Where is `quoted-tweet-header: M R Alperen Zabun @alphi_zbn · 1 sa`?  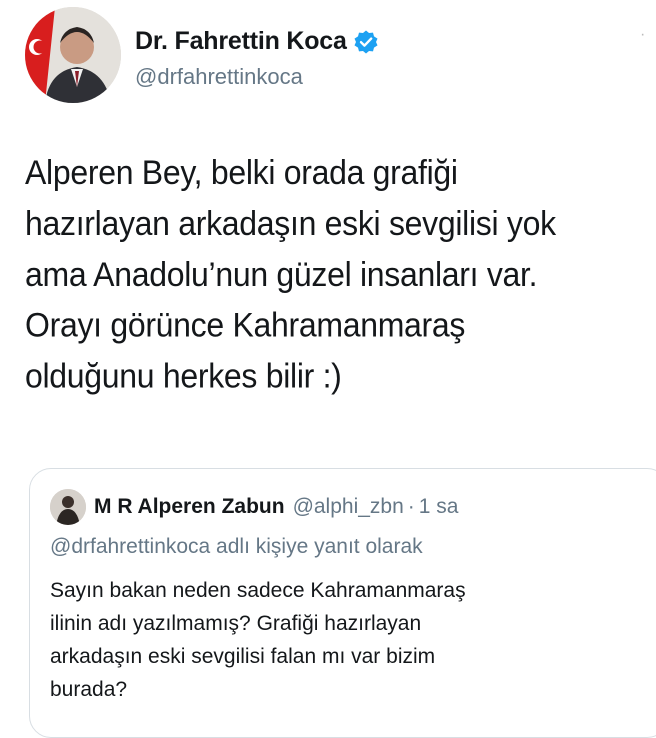 quoted-tweet-header: M R Alperen Zabun @alphi_zbn · 1 sa is located at coordinates (254, 507).